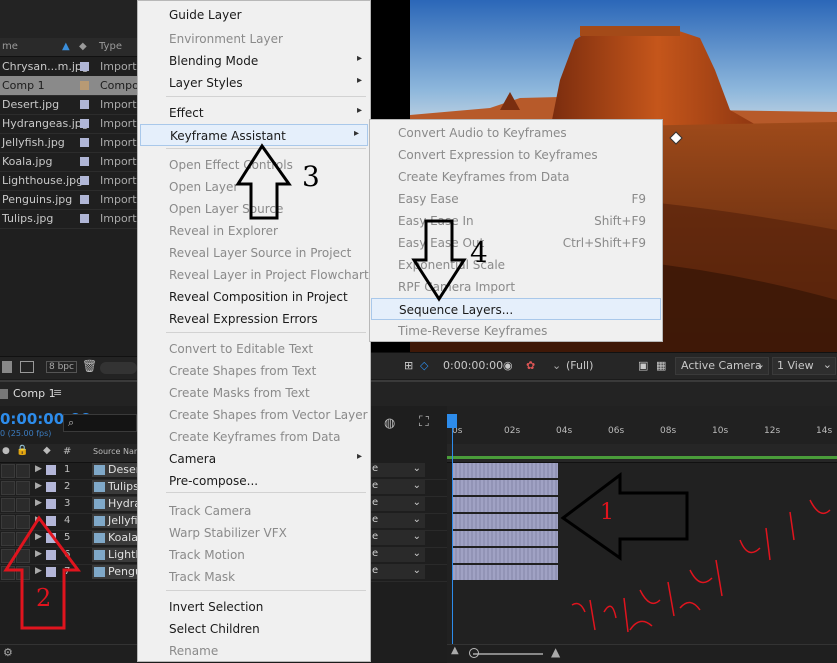  What do you see at coordinates (439, 260) in the screenshot?
I see `annotation-arrow-down-icon` at bounding box center [439, 260].